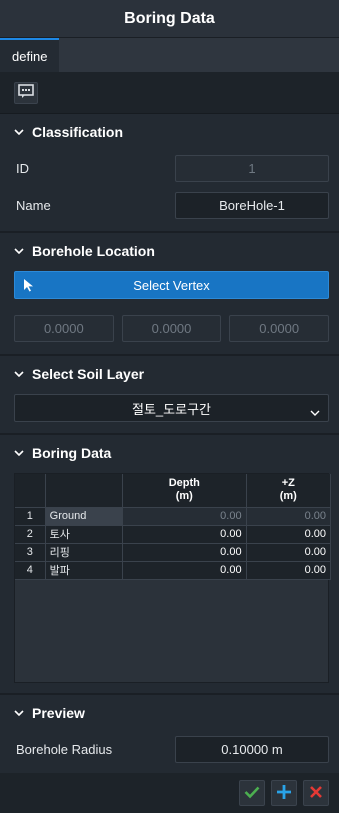  I want to click on layer-name-cell: 발파, so click(84, 570).